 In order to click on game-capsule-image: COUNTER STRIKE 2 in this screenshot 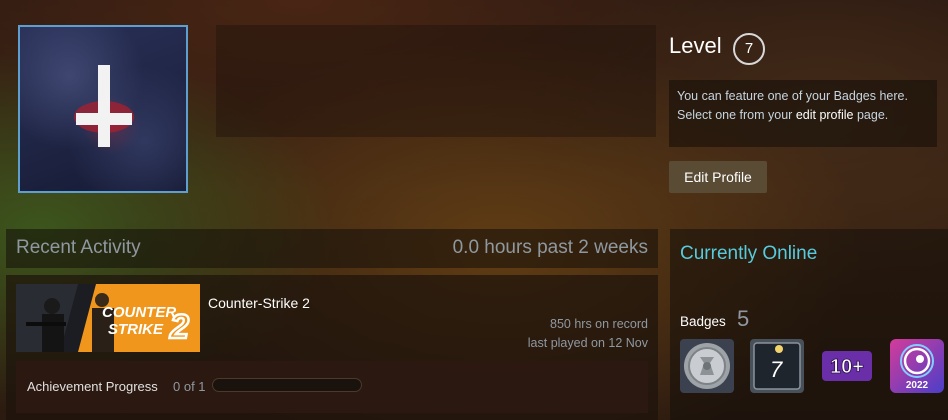, I will do `click(108, 318)`.